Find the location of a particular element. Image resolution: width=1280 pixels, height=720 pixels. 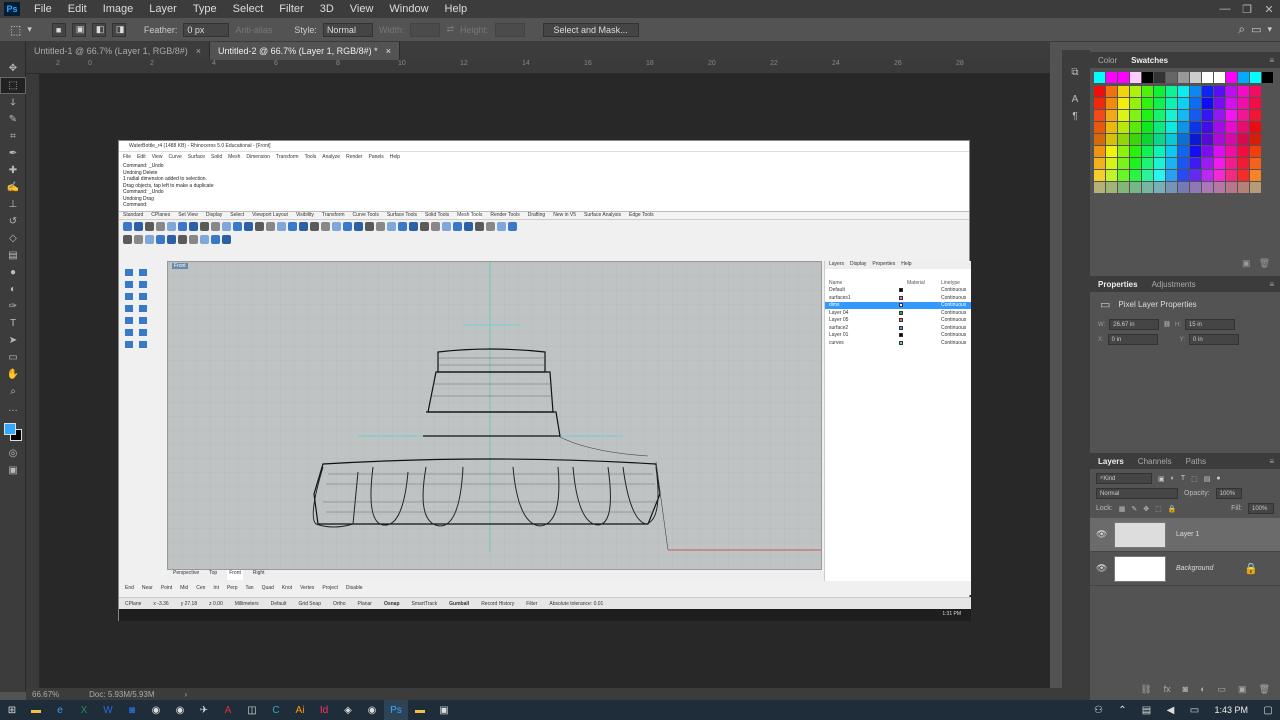

tab-layers: Layers is located at coordinates (1111, 461).